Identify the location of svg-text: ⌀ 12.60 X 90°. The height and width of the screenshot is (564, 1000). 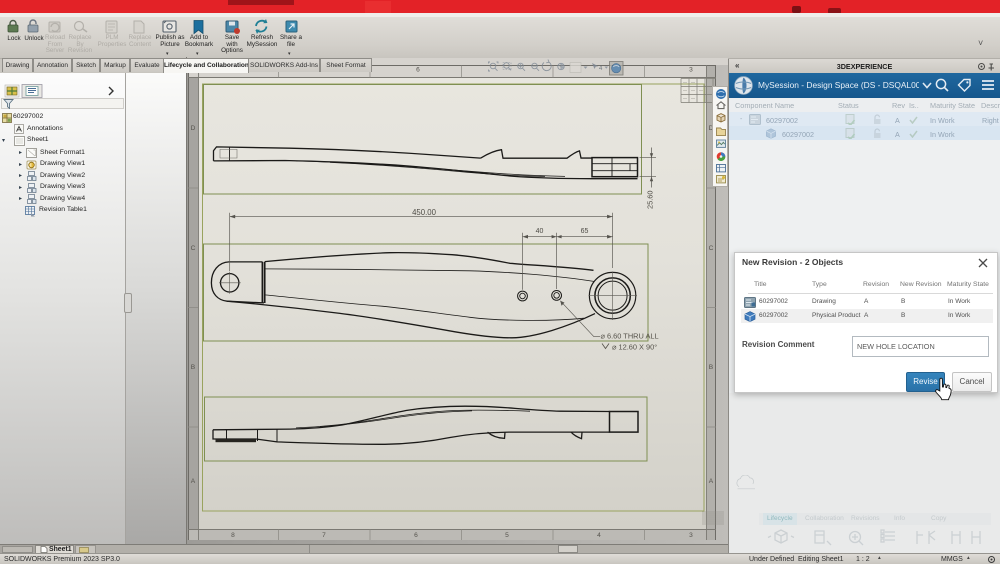
(634, 347).